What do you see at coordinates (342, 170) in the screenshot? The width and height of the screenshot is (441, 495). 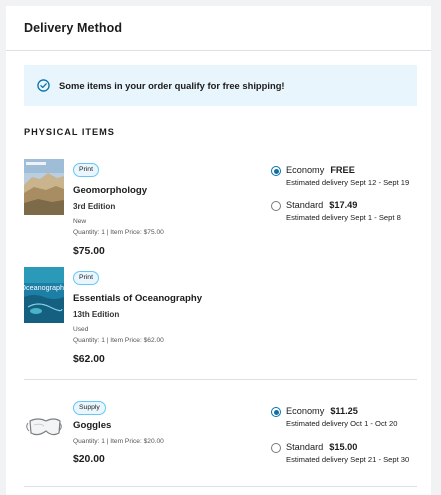 I see `option-price: FREE` at bounding box center [342, 170].